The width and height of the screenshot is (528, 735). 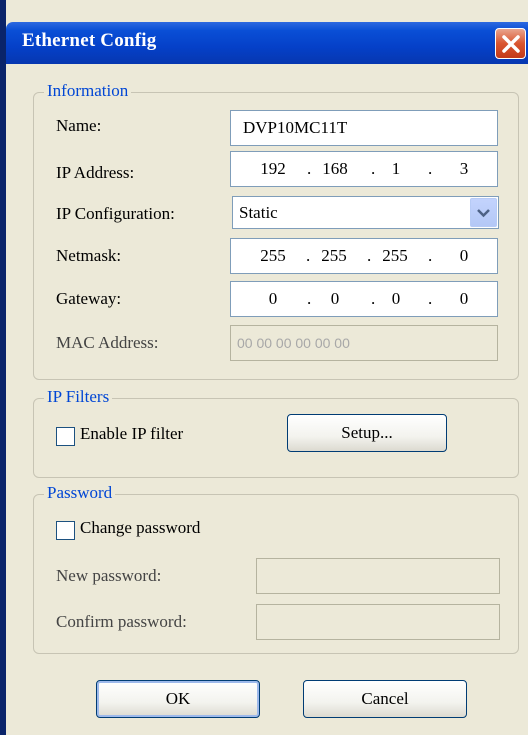 What do you see at coordinates (65, 436) in the screenshot?
I see `enable-ip-filter-checkbox` at bounding box center [65, 436].